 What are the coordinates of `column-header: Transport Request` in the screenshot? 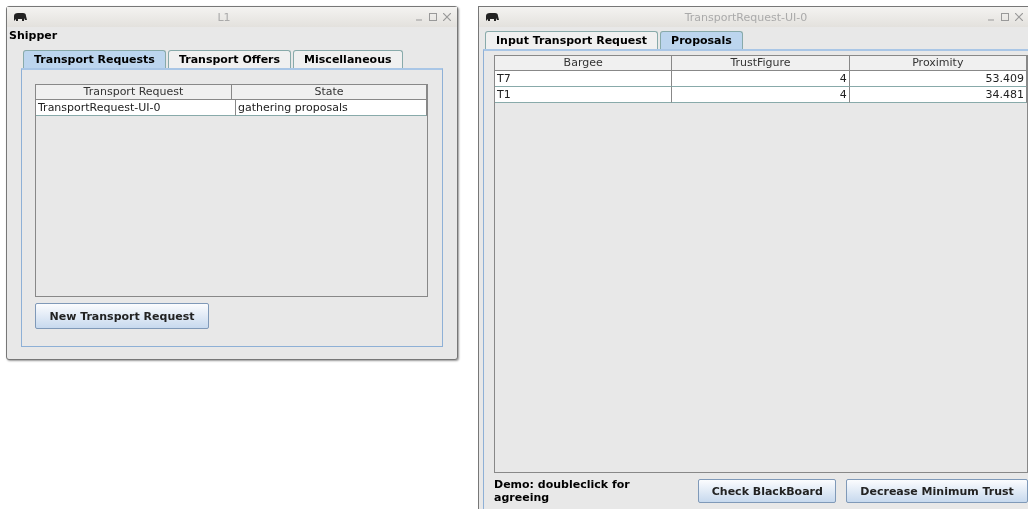 It's located at (134, 92).